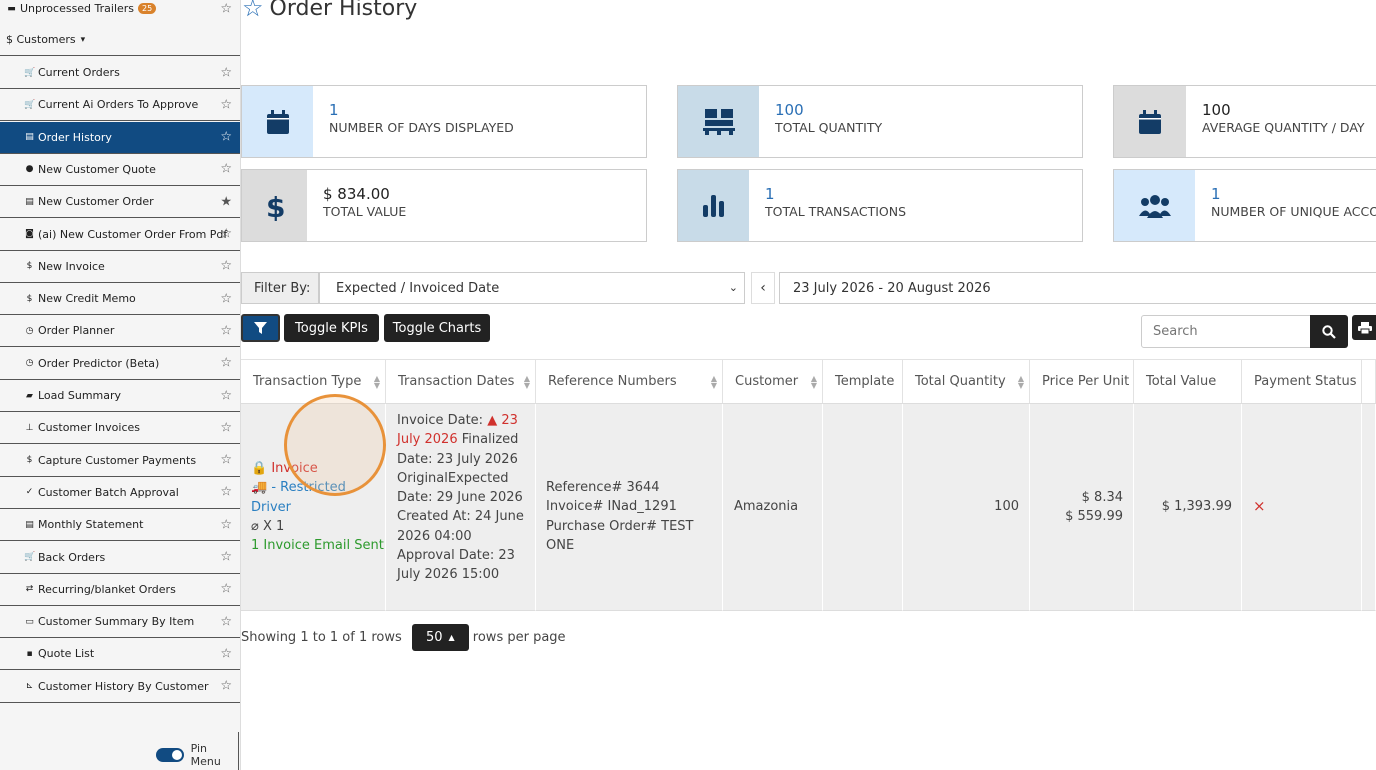  I want to click on kpi-value: $ 834.00, so click(356, 194).